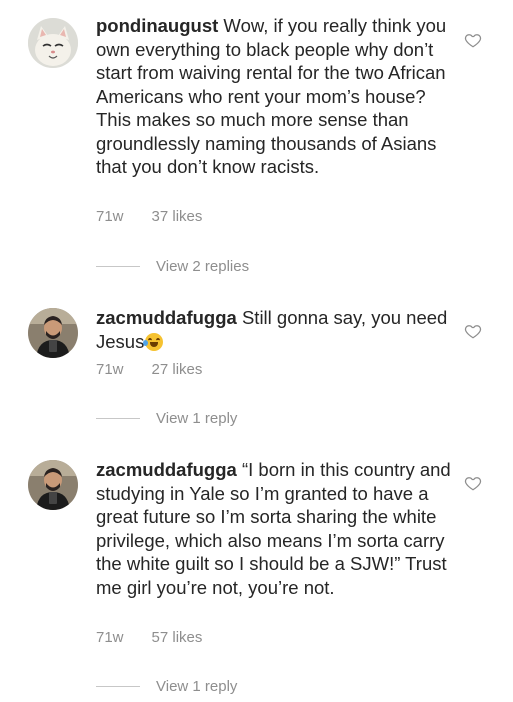 The image size is (513, 702). I want to click on comment-likes: 27 likes, so click(177, 369).